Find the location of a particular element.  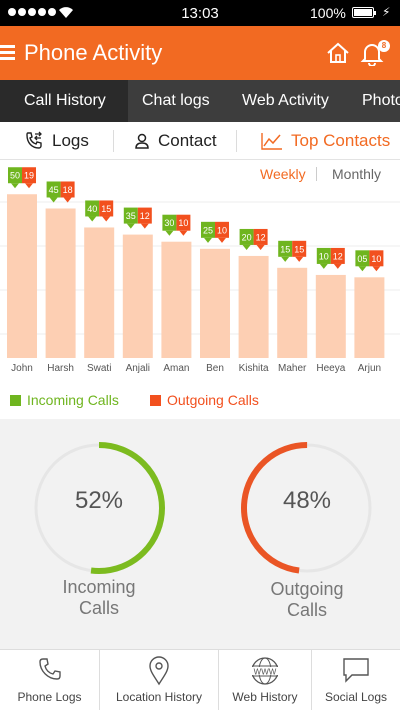

legend-incoming-label: Incoming Calls is located at coordinates (73, 400).